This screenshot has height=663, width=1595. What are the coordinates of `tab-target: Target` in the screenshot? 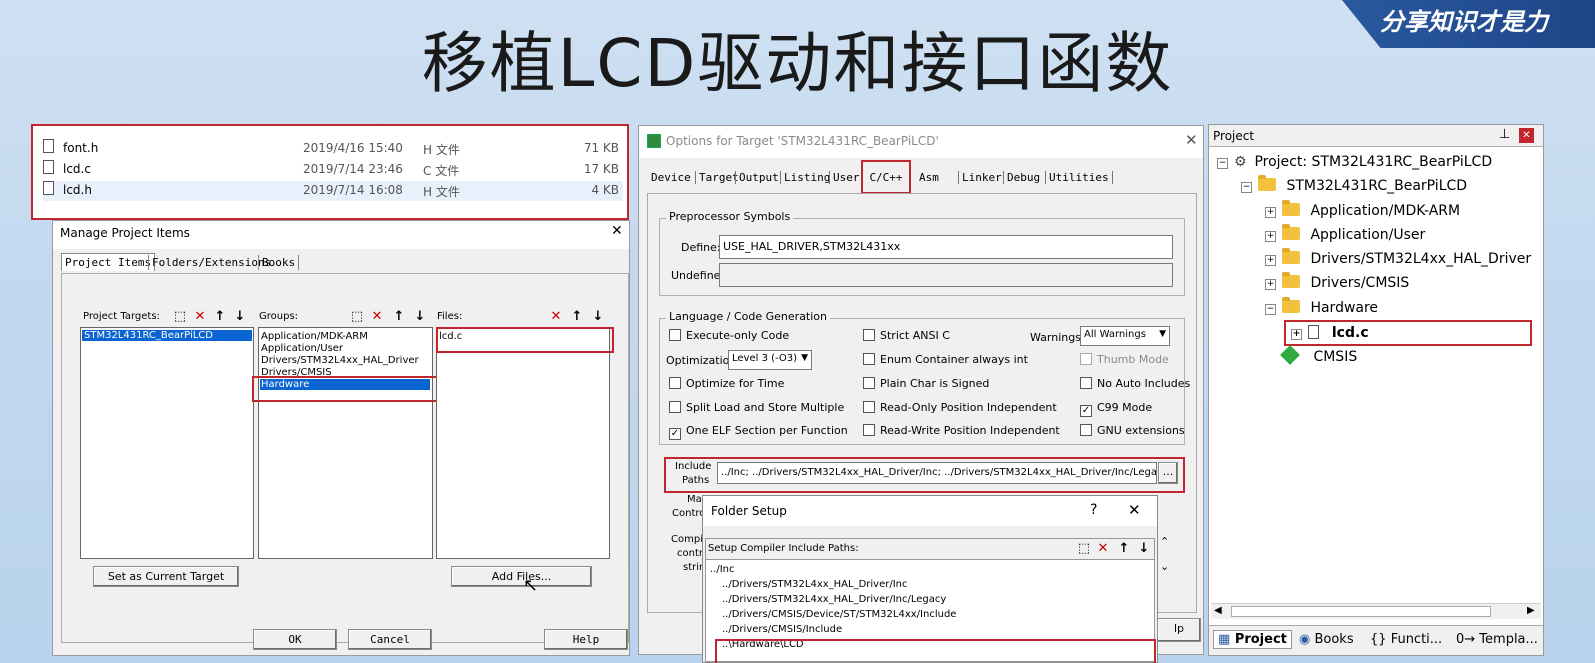 It's located at (717, 177).